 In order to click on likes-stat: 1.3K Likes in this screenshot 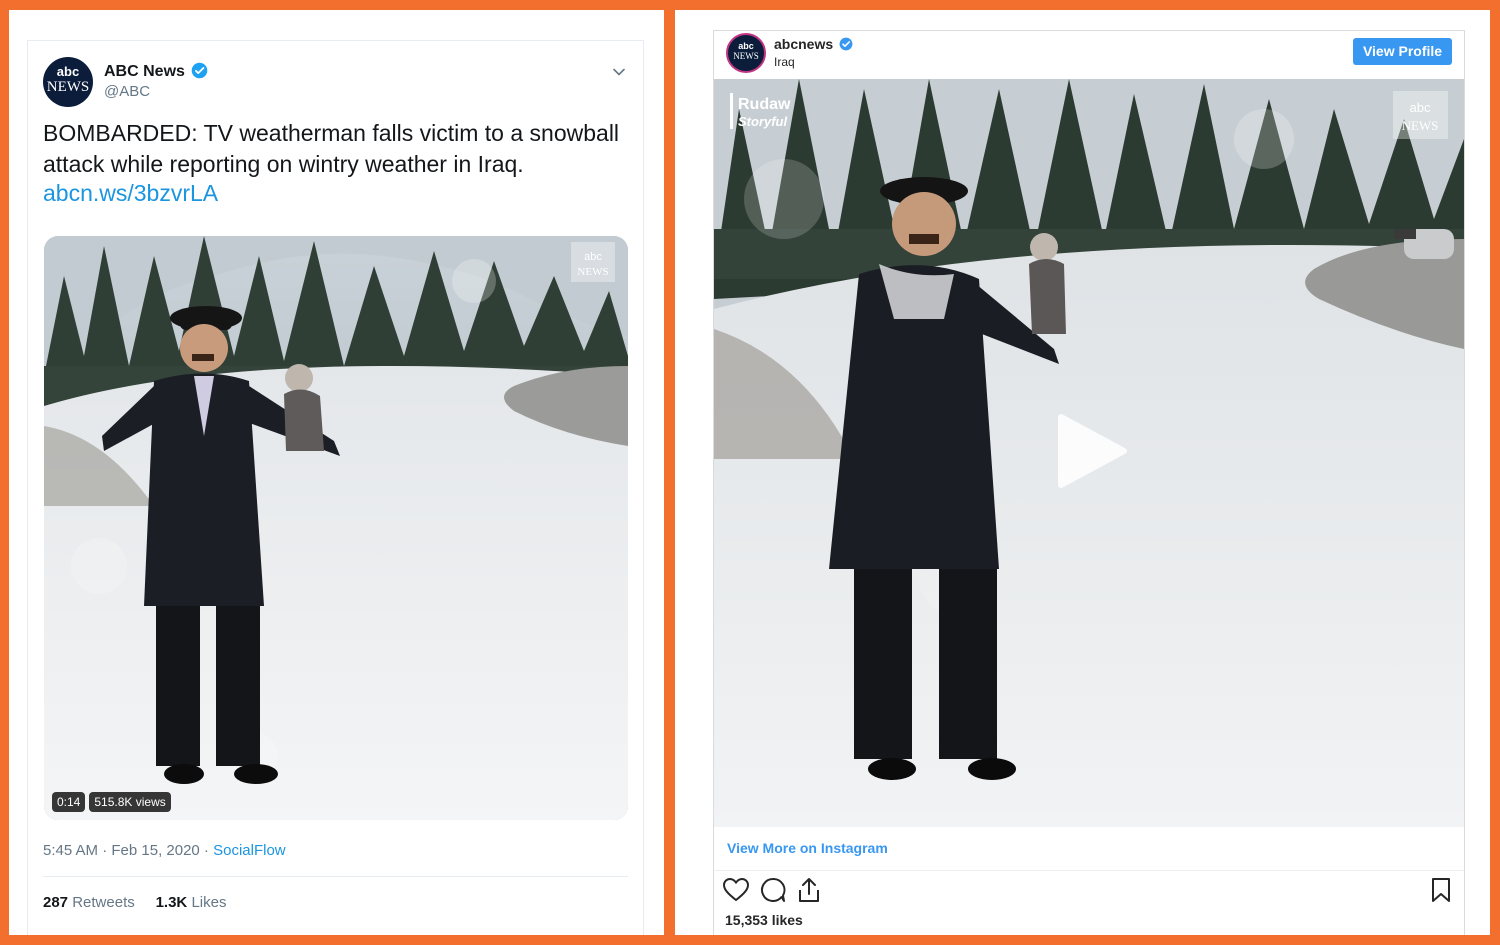, I will do `click(191, 902)`.